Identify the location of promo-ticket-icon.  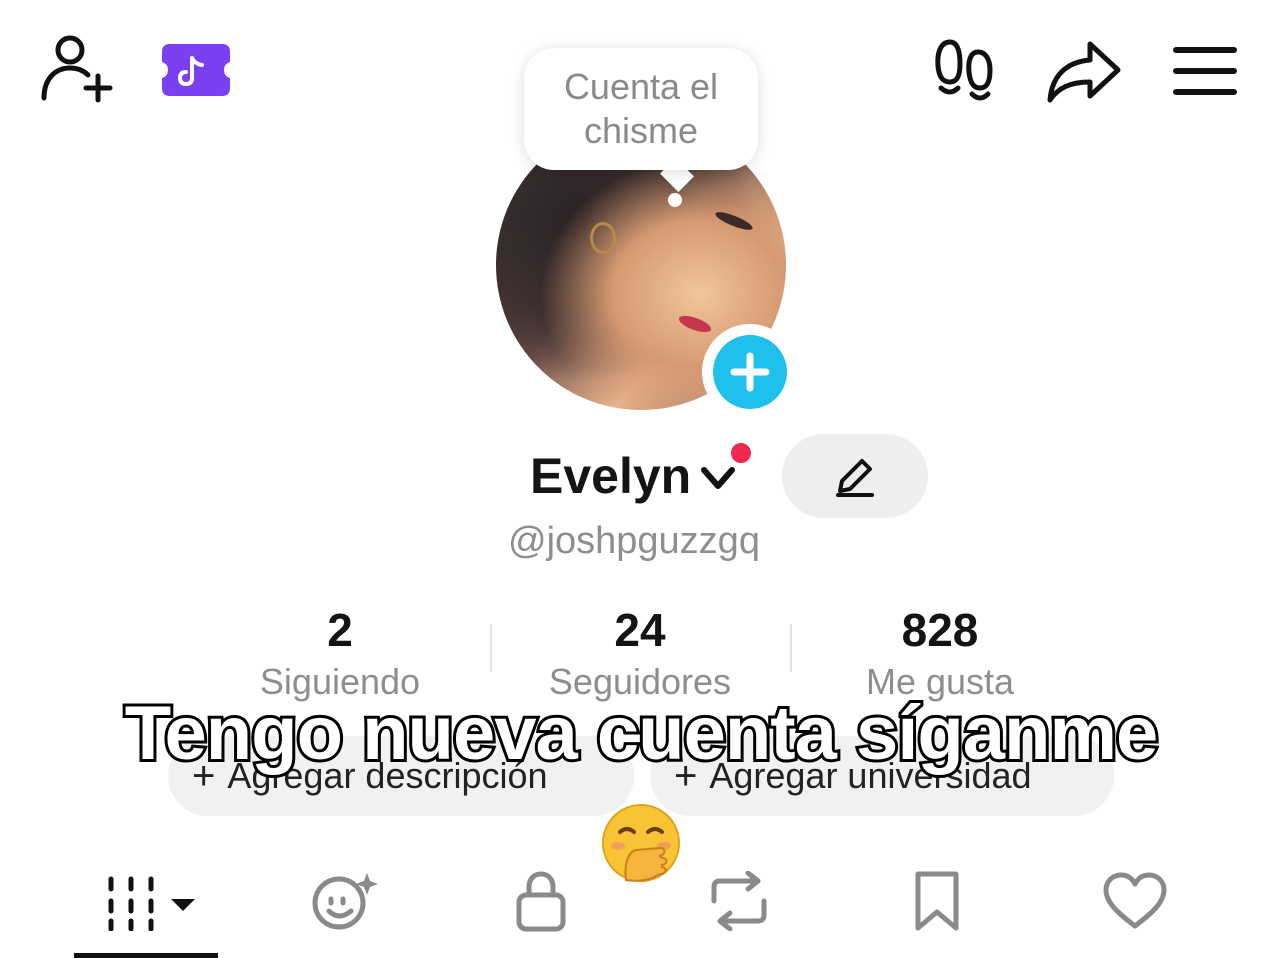
(196, 70).